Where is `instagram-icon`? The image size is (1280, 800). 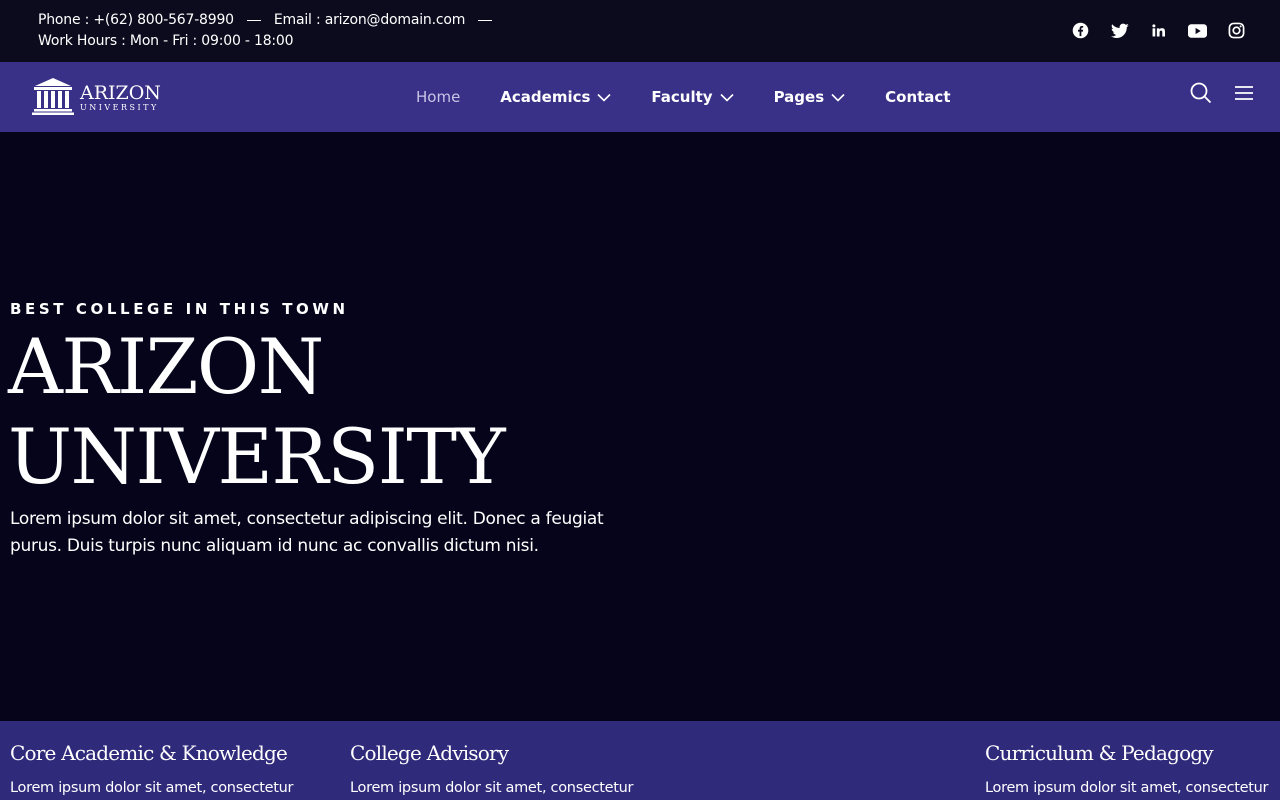 instagram-icon is located at coordinates (1236, 30).